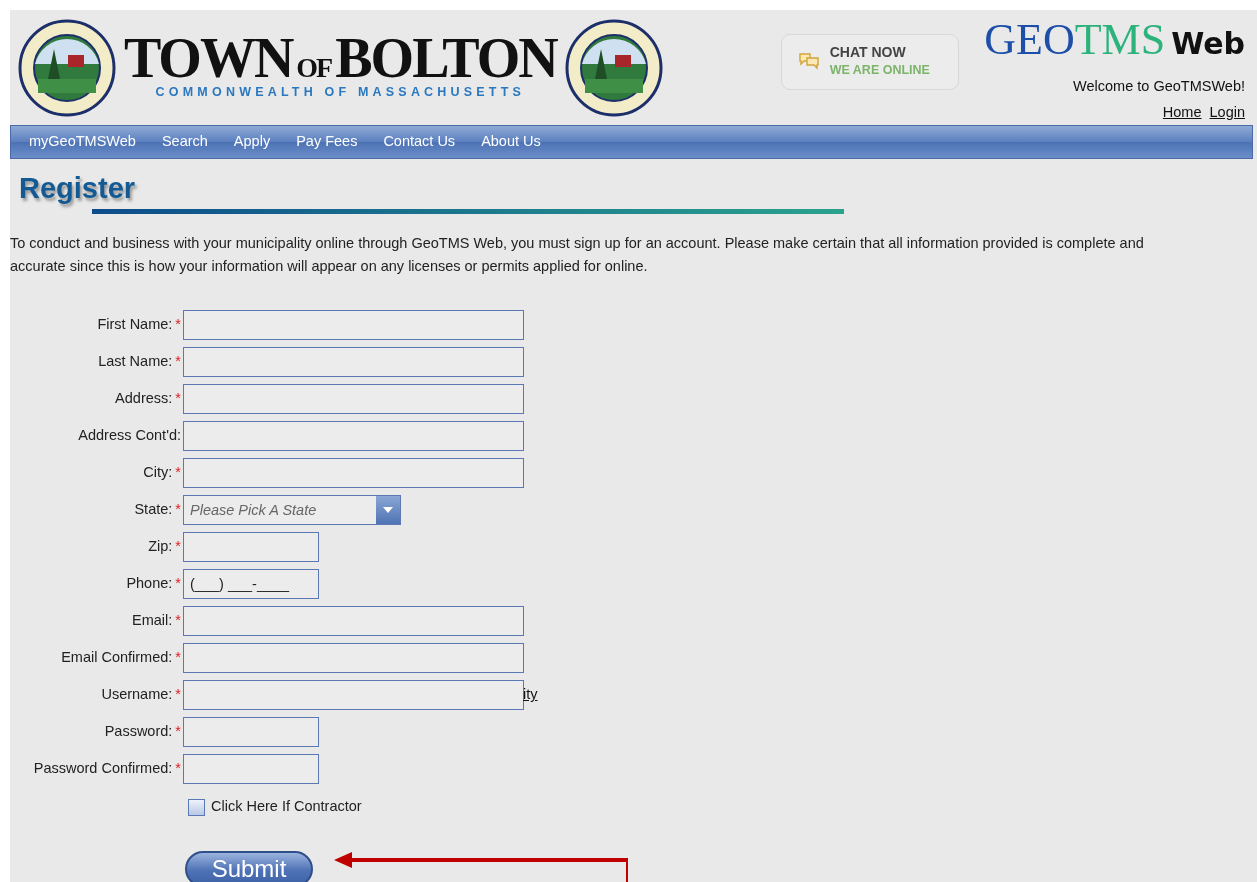 The image size is (1257, 882). What do you see at coordinates (160, 546) in the screenshot?
I see `field-label: Zip:` at bounding box center [160, 546].